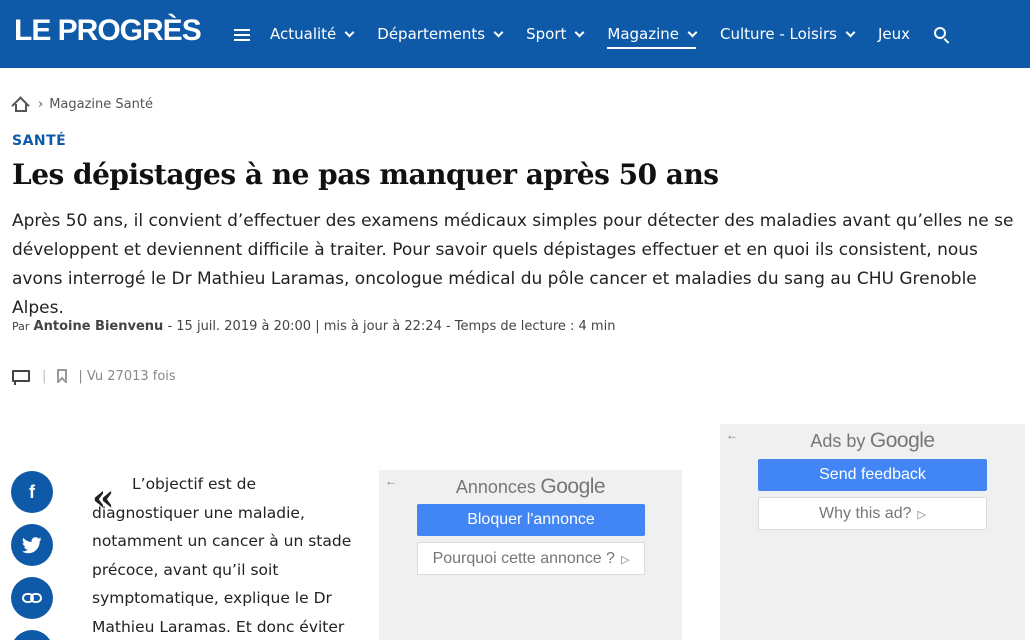 The width and height of the screenshot is (1030, 640). What do you see at coordinates (431, 34) in the screenshot?
I see `nav-label: Départements` at bounding box center [431, 34].